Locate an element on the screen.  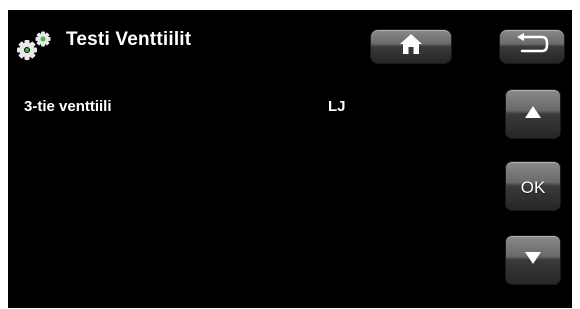
ok-label: OK is located at coordinates (533, 187).